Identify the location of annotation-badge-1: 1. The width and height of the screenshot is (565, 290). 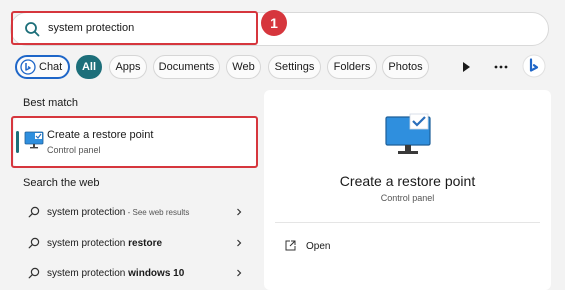
(274, 23).